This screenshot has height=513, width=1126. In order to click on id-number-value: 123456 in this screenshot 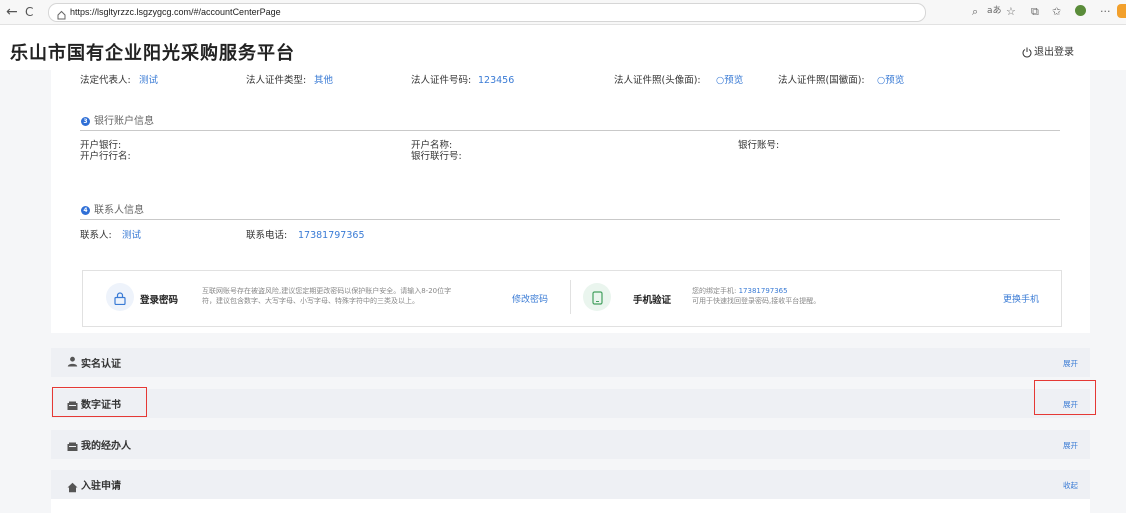, I will do `click(496, 80)`.